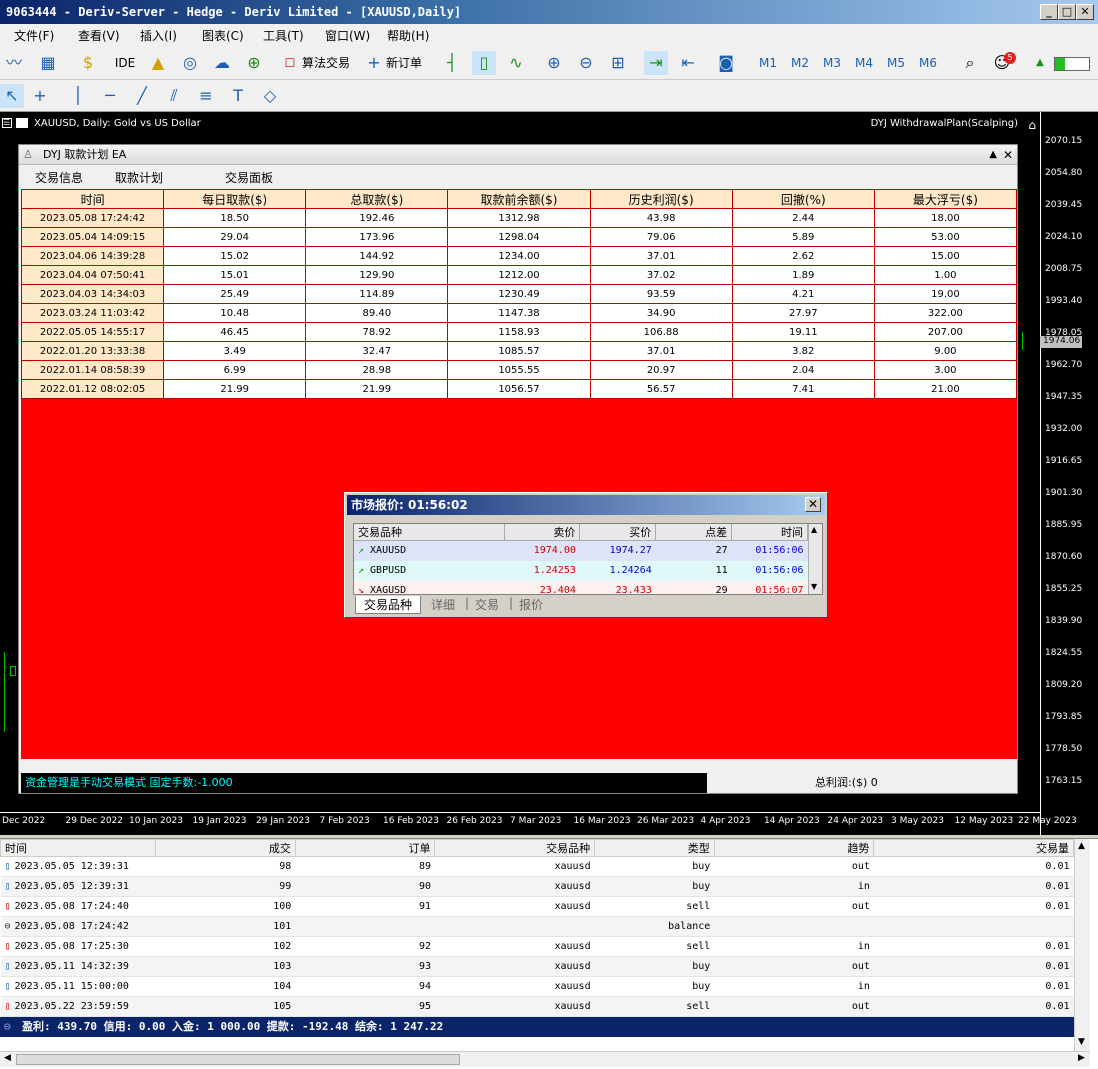 The width and height of the screenshot is (1098, 1069). I want to click on algo-trading-button: 算法交易, so click(326, 63).